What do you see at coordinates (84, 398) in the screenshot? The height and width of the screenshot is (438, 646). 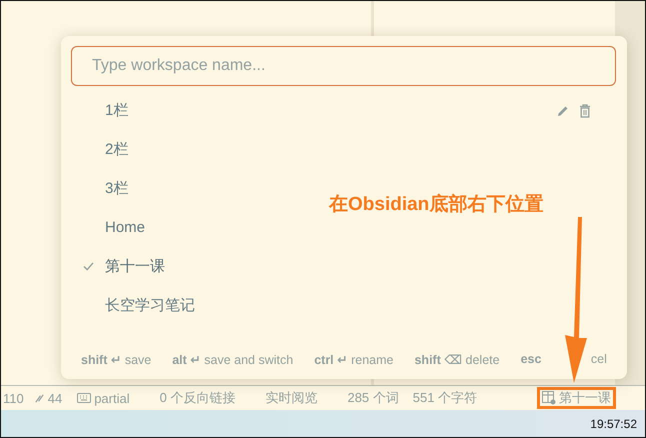 I see `keyboard-icon` at bounding box center [84, 398].